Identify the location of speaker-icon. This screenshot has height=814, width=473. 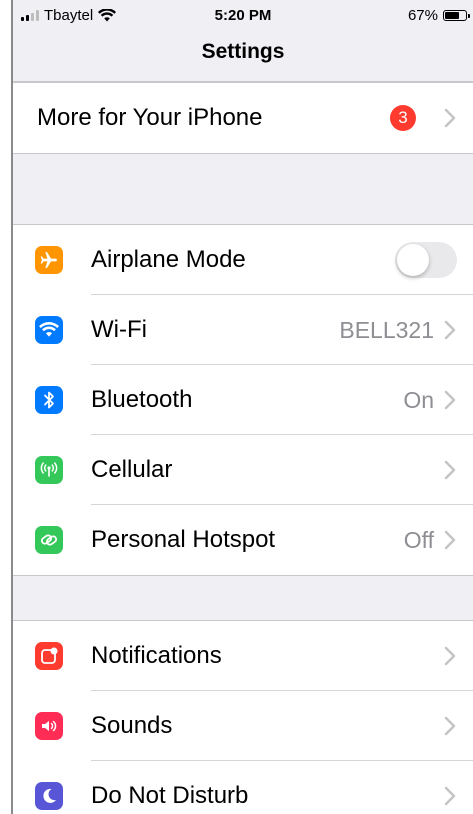
(49, 726).